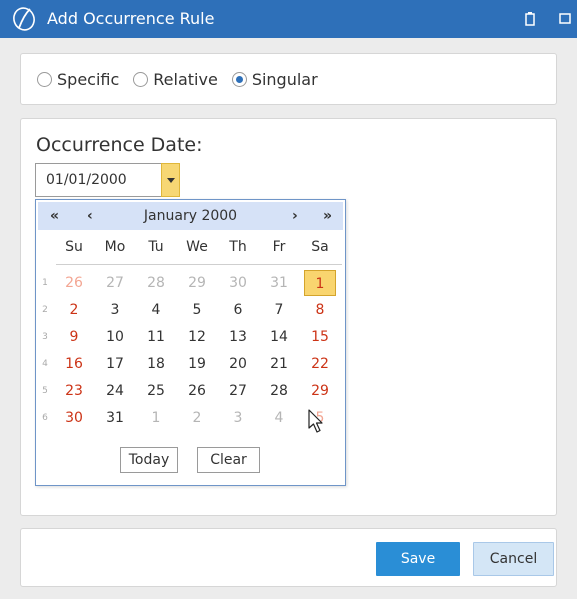 This screenshot has width=577, height=599. I want to click on week-number: 6, so click(45, 418).